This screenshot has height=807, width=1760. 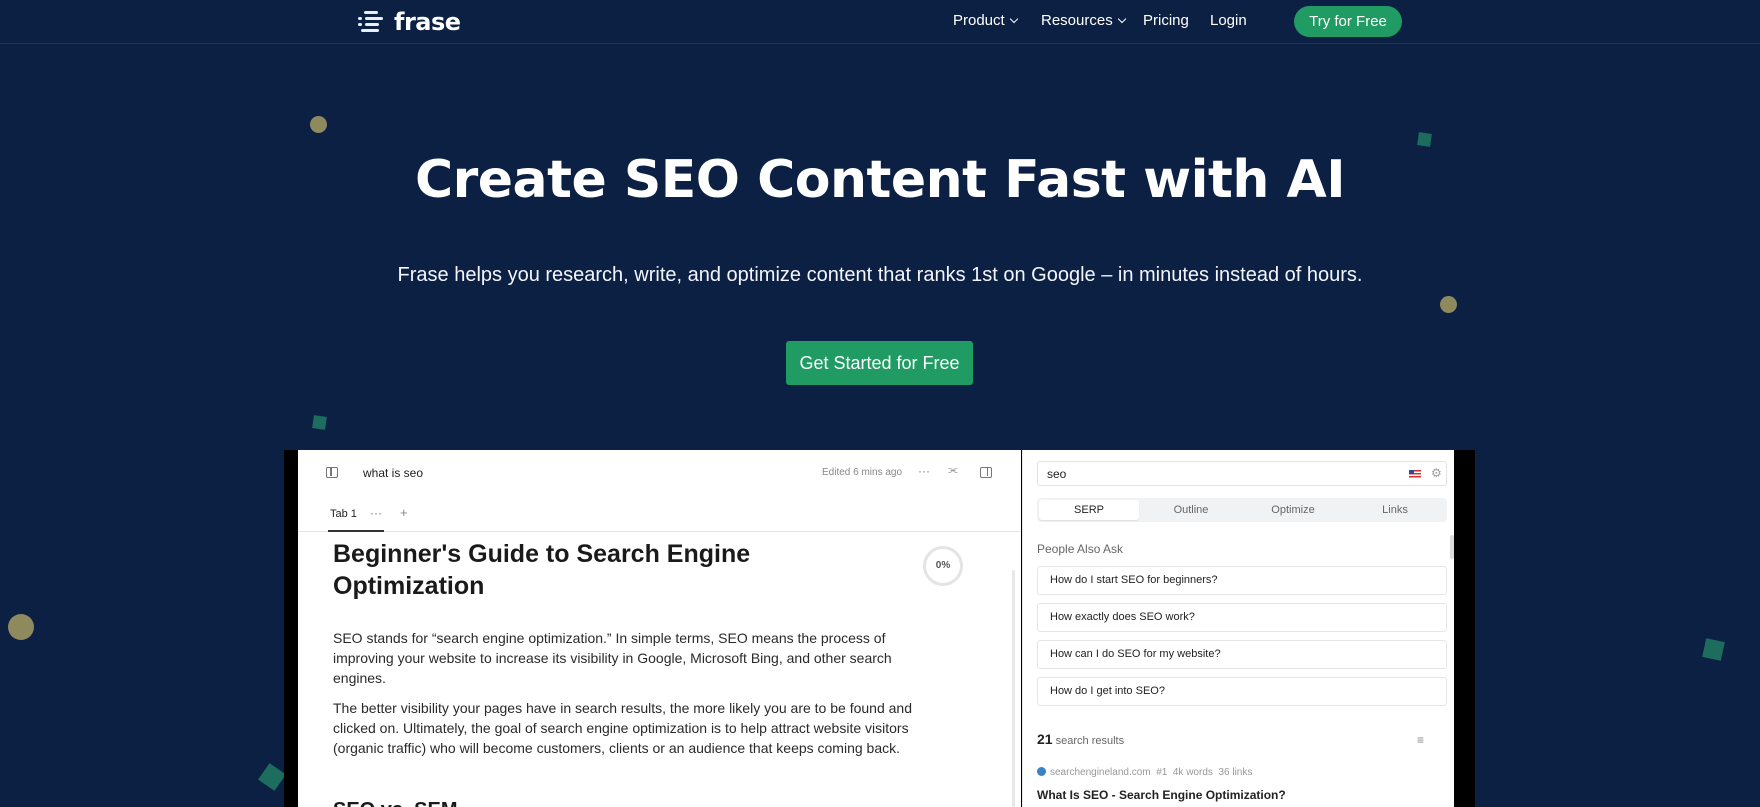 What do you see at coordinates (659, 518) in the screenshot?
I see `document-tabs: Tab 1 ··· +` at bounding box center [659, 518].